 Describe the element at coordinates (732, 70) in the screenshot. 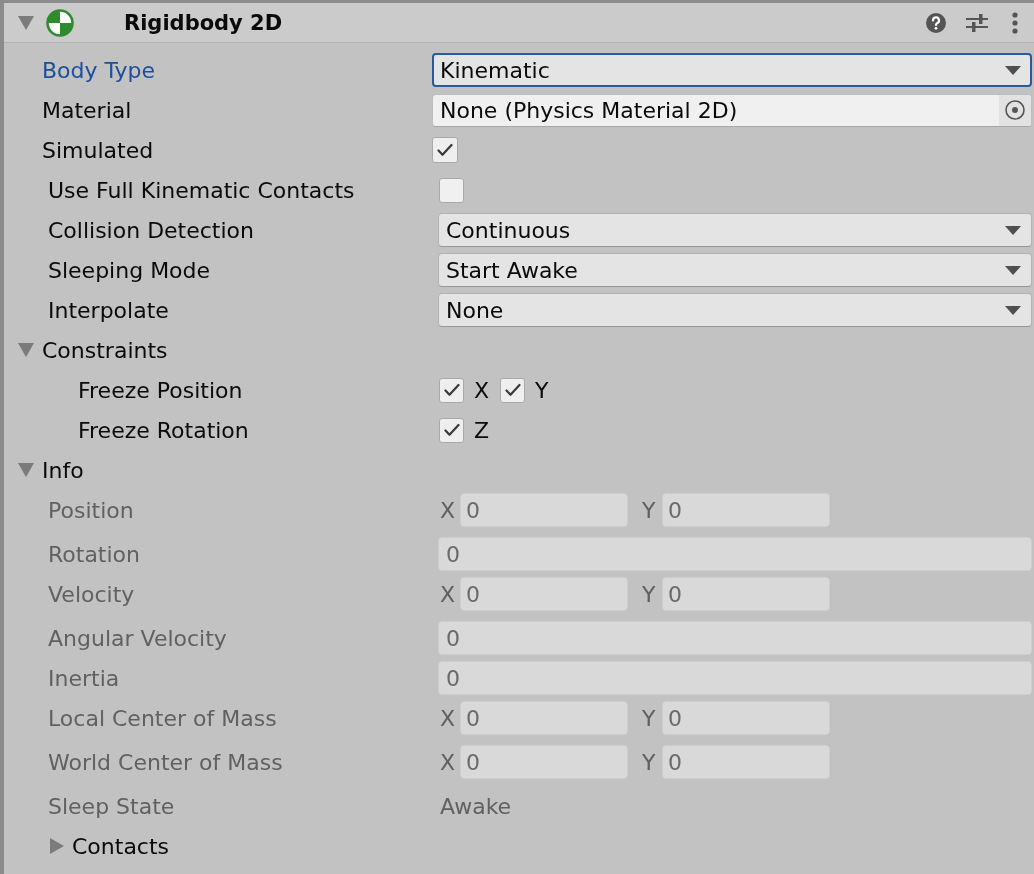

I see `dropdown: Kinematic` at that location.